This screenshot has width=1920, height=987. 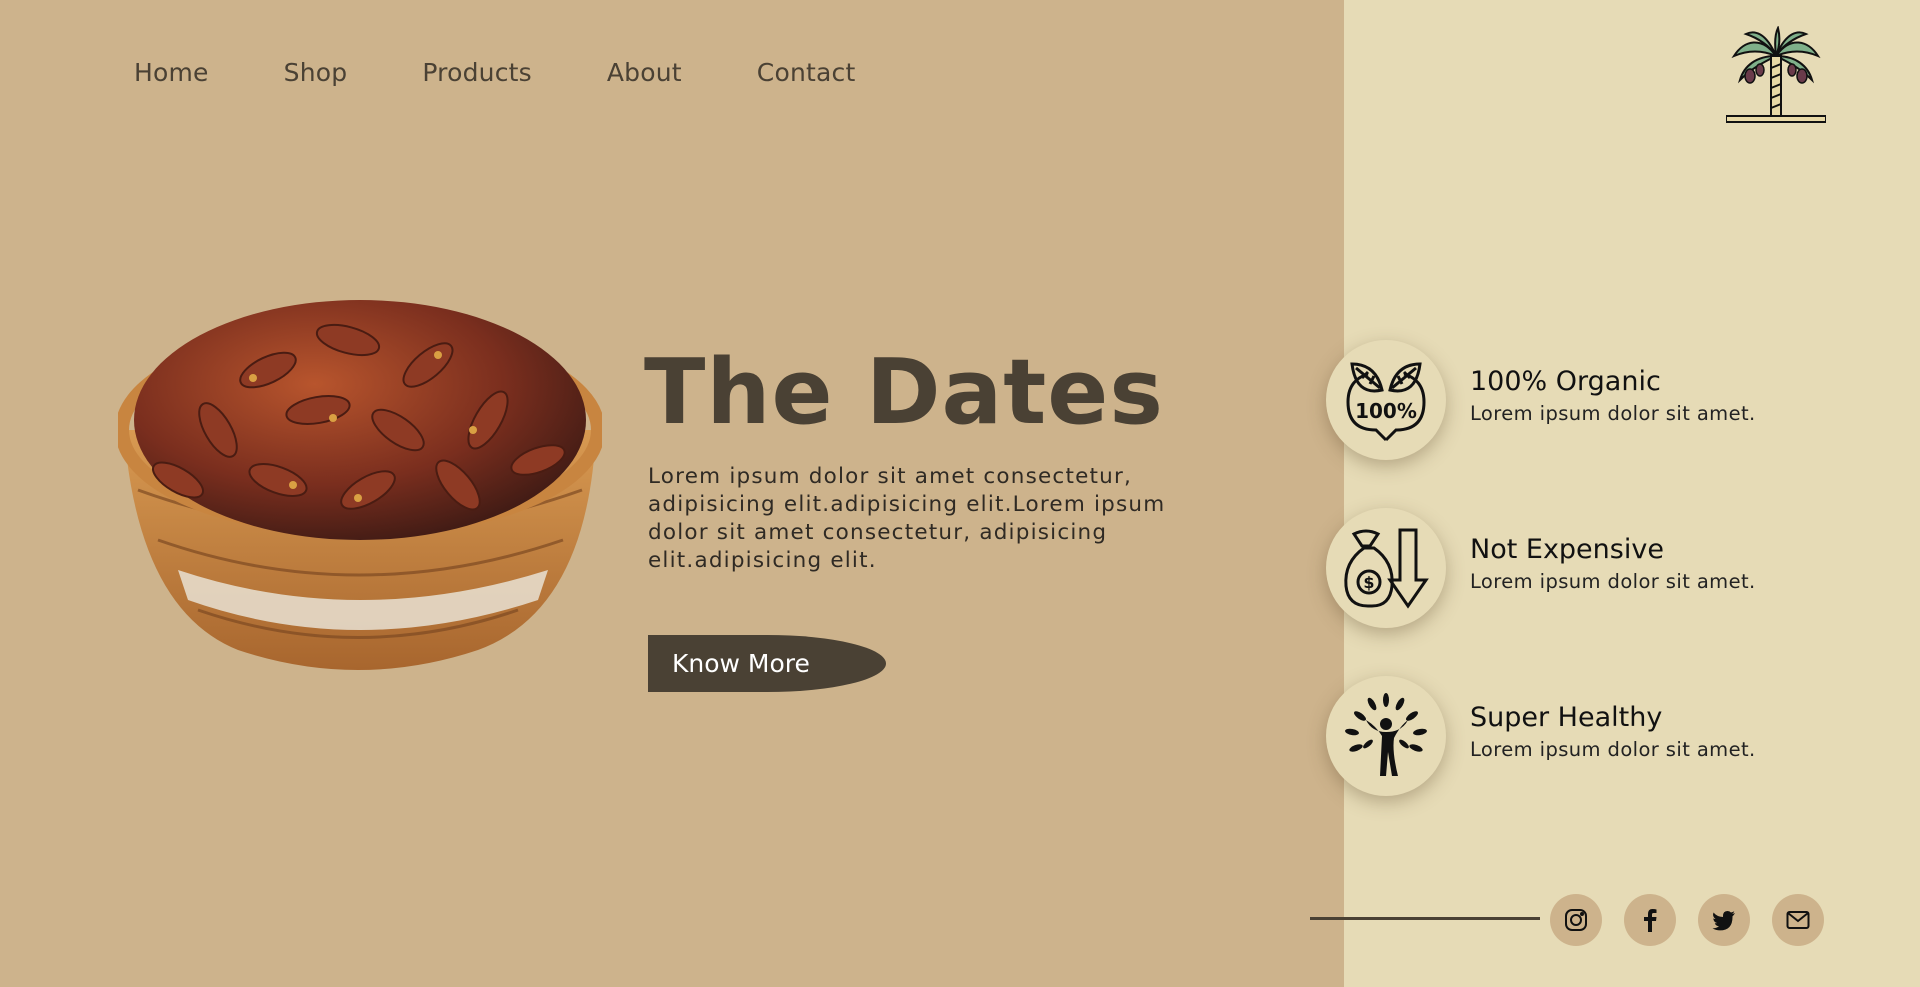 What do you see at coordinates (360, 480) in the screenshot?
I see `dates-basket-image` at bounding box center [360, 480].